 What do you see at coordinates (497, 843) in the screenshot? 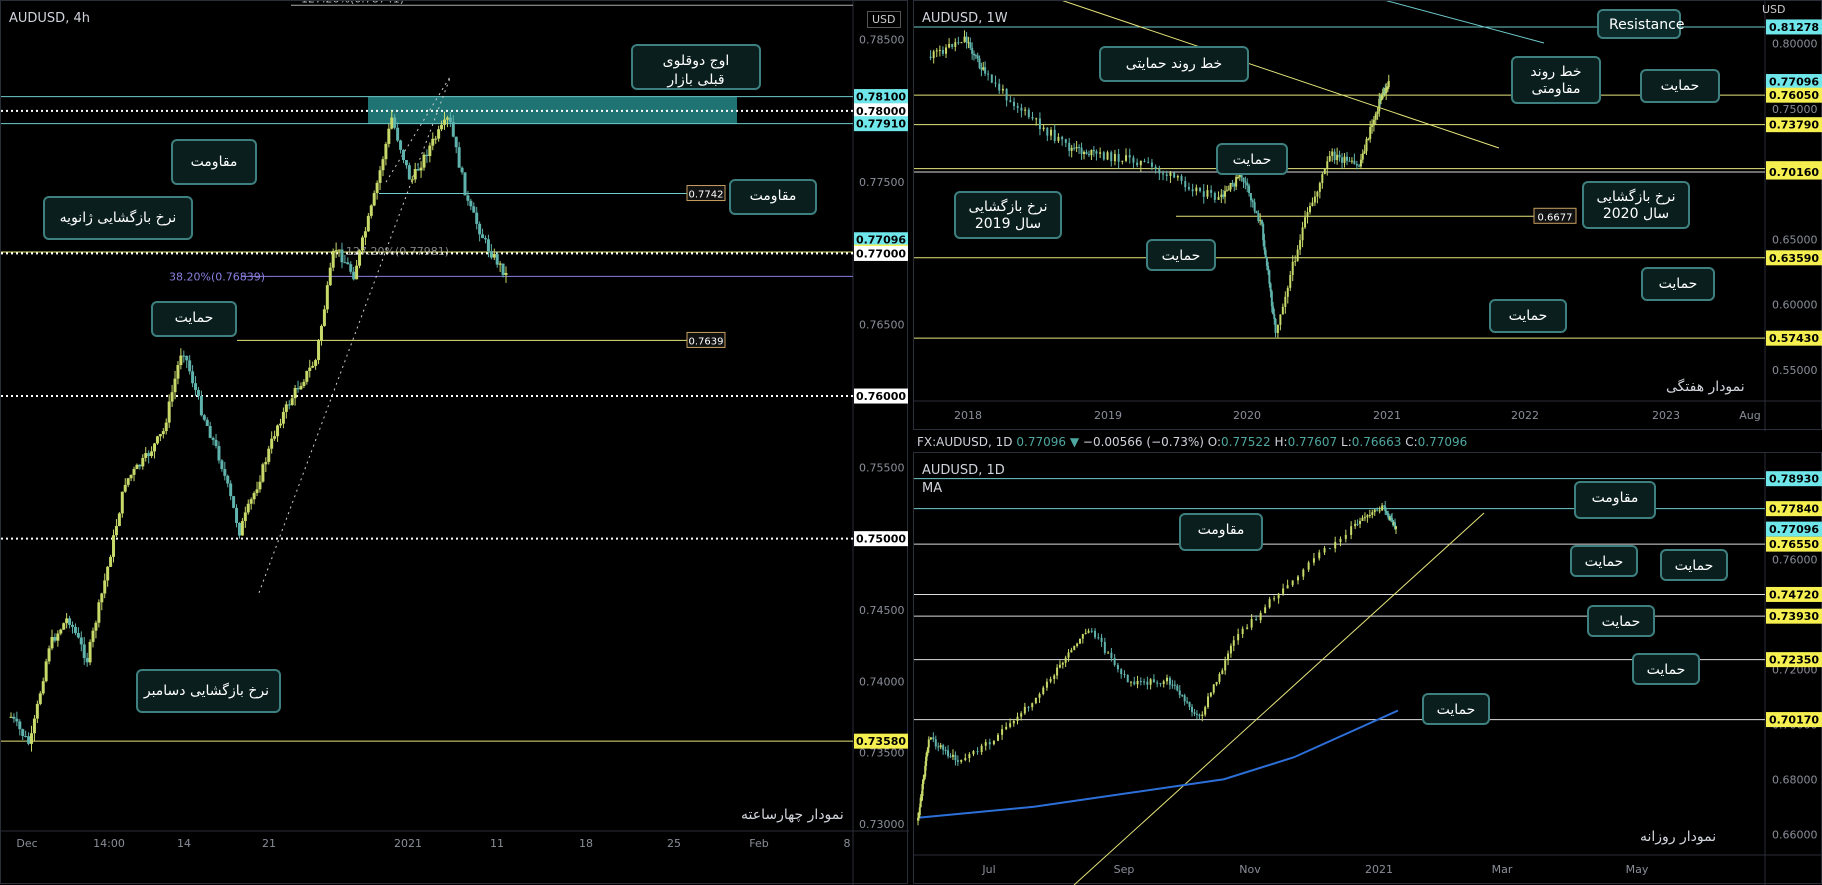
I see `x-tick: 11` at bounding box center [497, 843].